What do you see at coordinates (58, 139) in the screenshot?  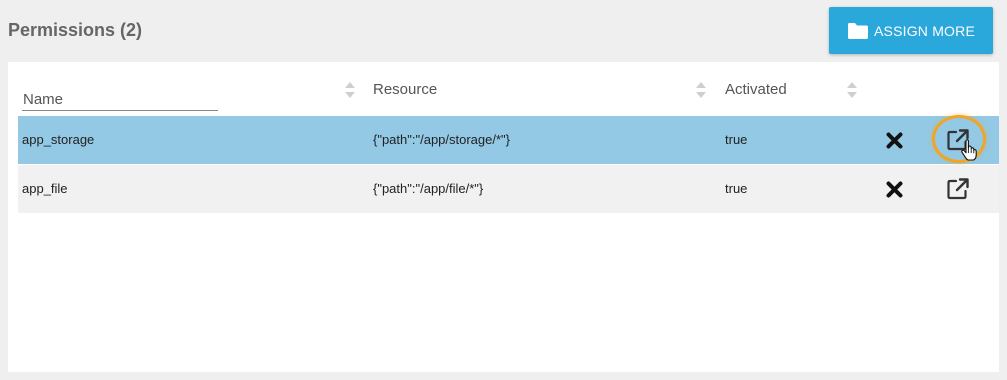 I see `cell-name: app_storage` at bounding box center [58, 139].